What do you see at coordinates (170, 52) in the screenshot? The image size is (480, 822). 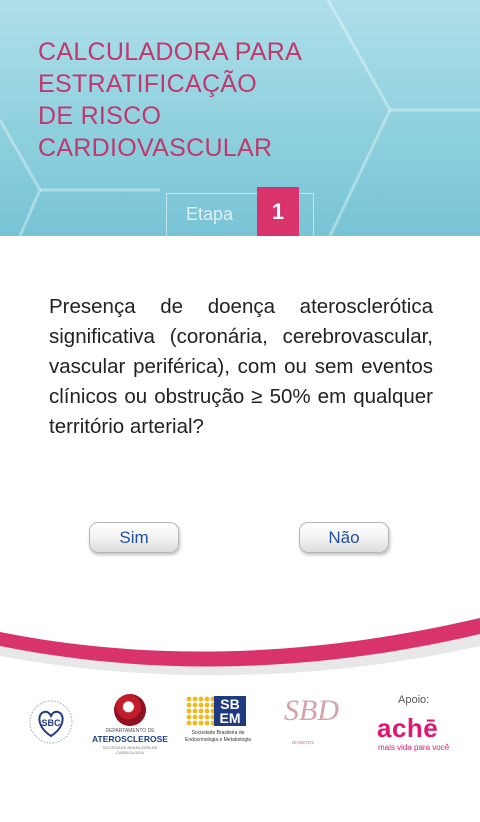 I see `title-line-1: CALCULADORA PARA` at bounding box center [170, 52].